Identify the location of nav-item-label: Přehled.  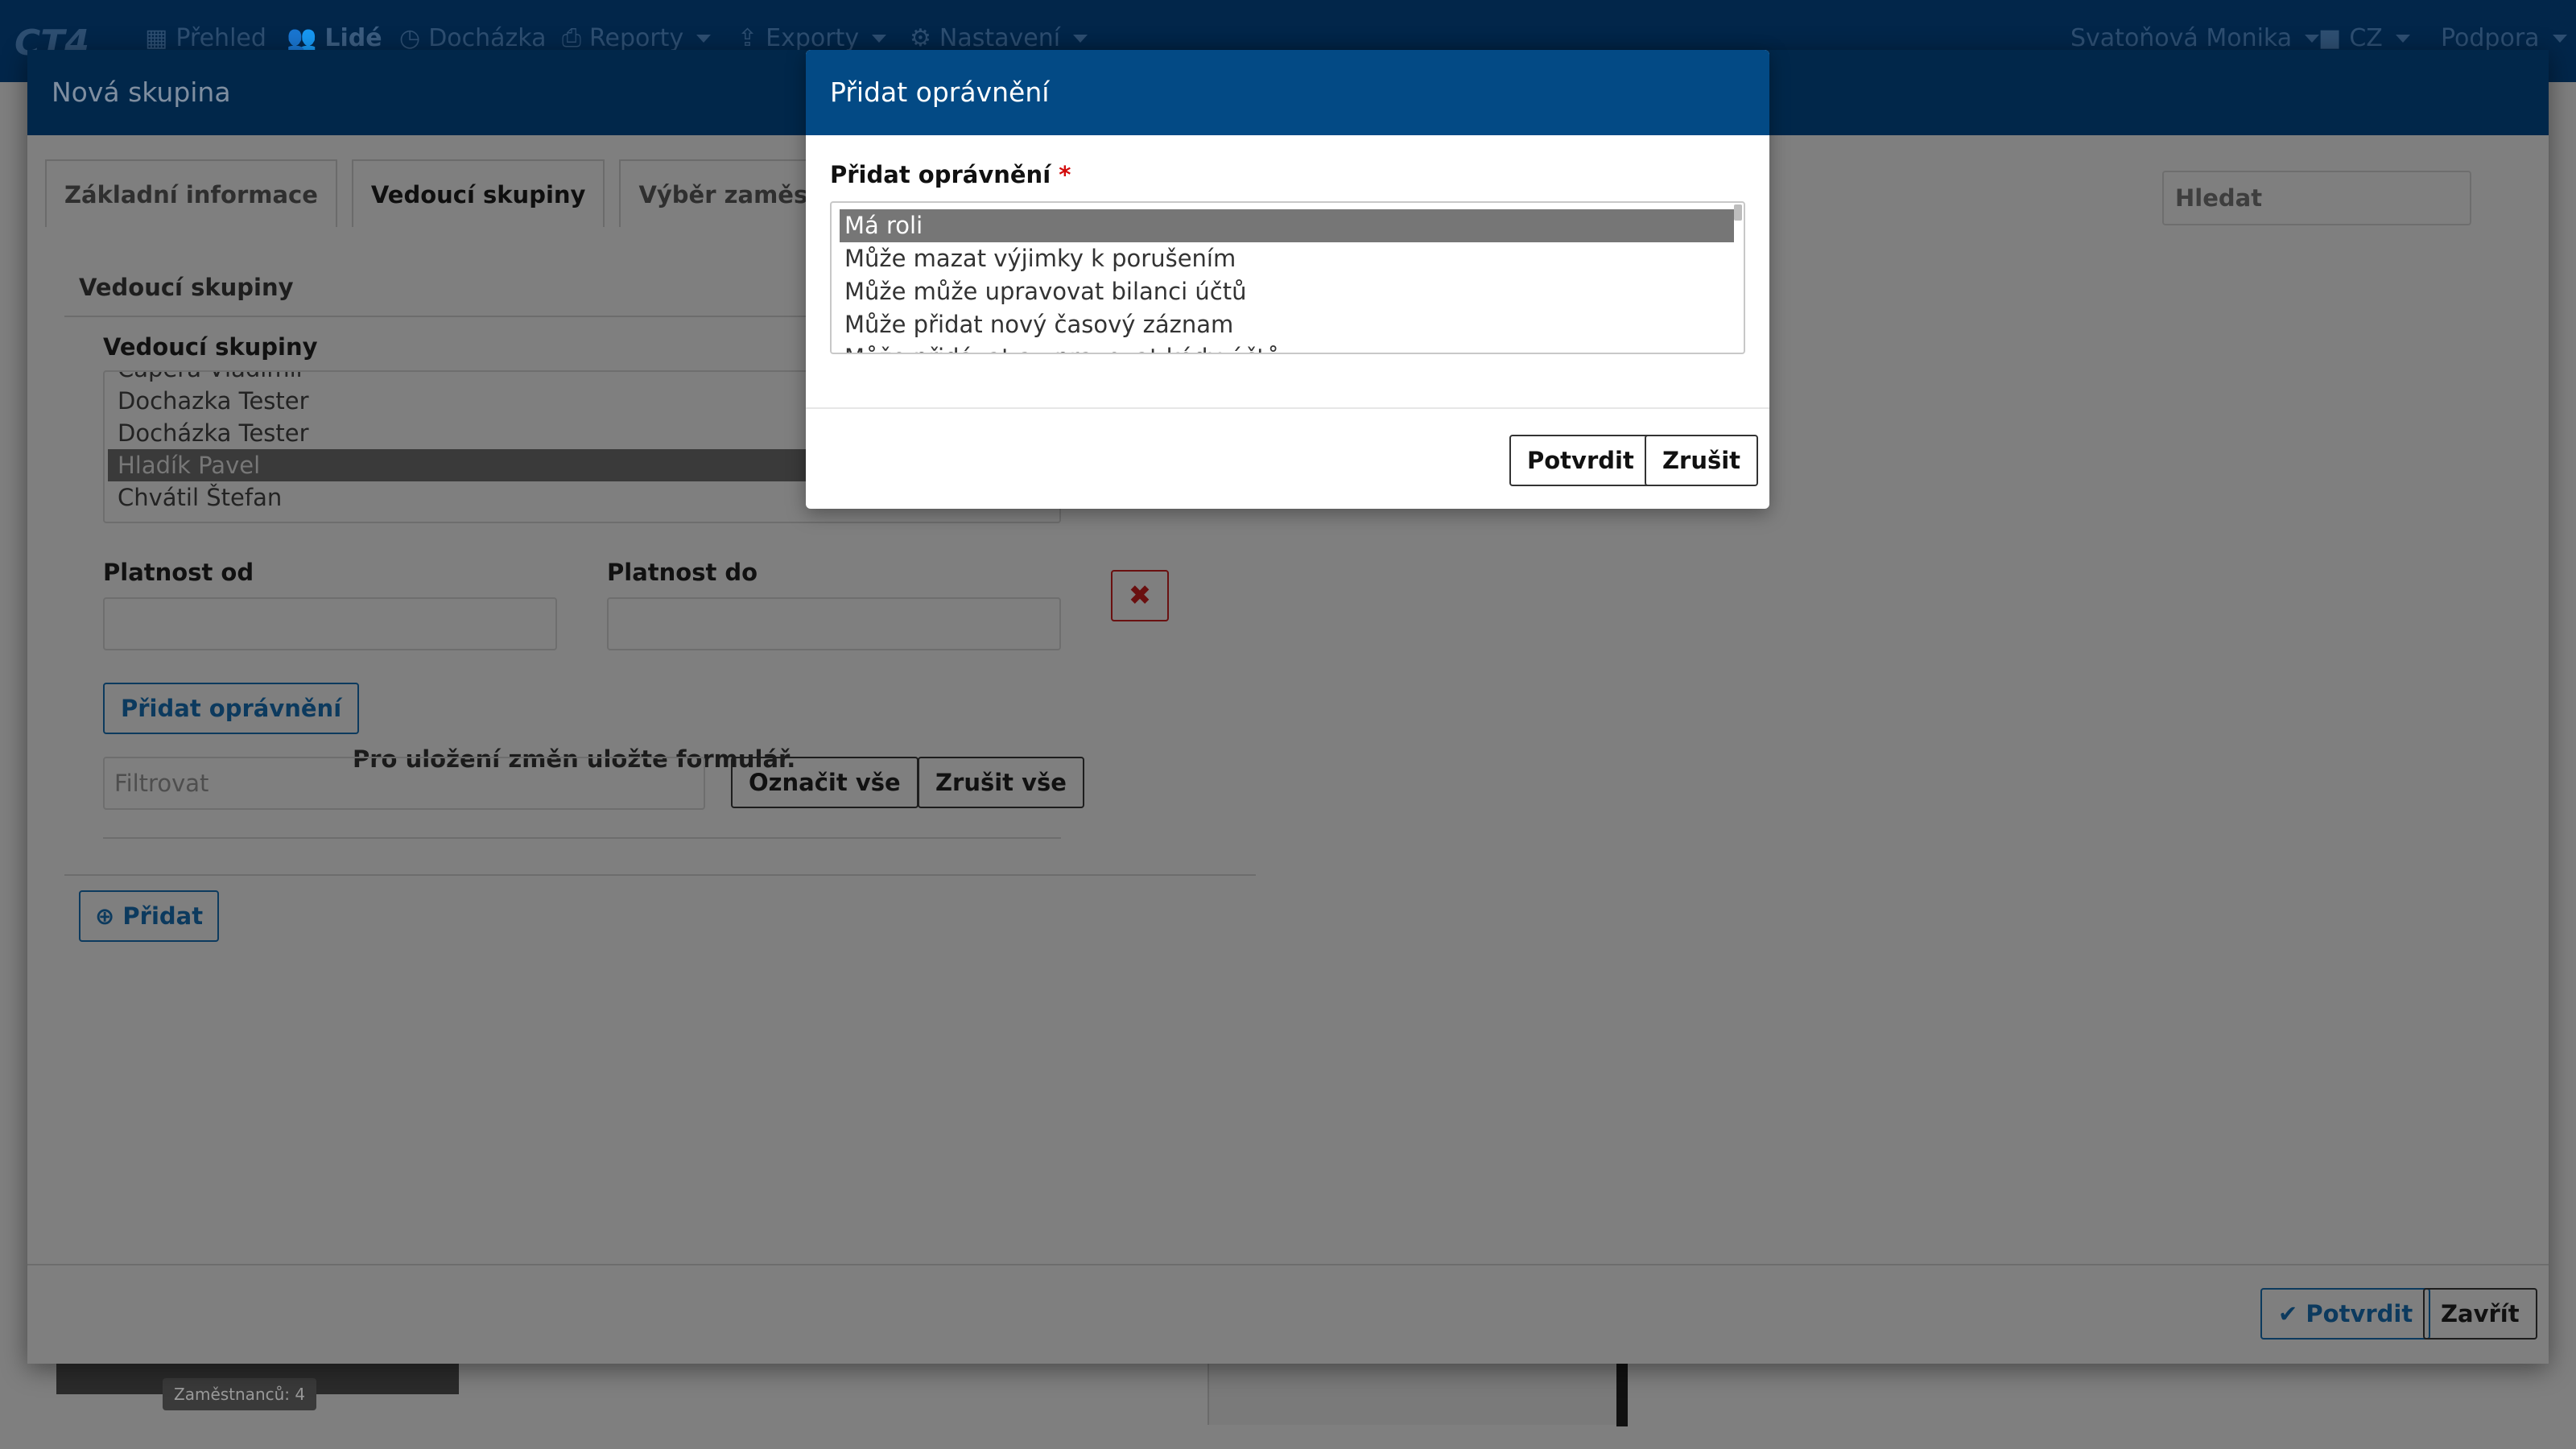
(221, 38).